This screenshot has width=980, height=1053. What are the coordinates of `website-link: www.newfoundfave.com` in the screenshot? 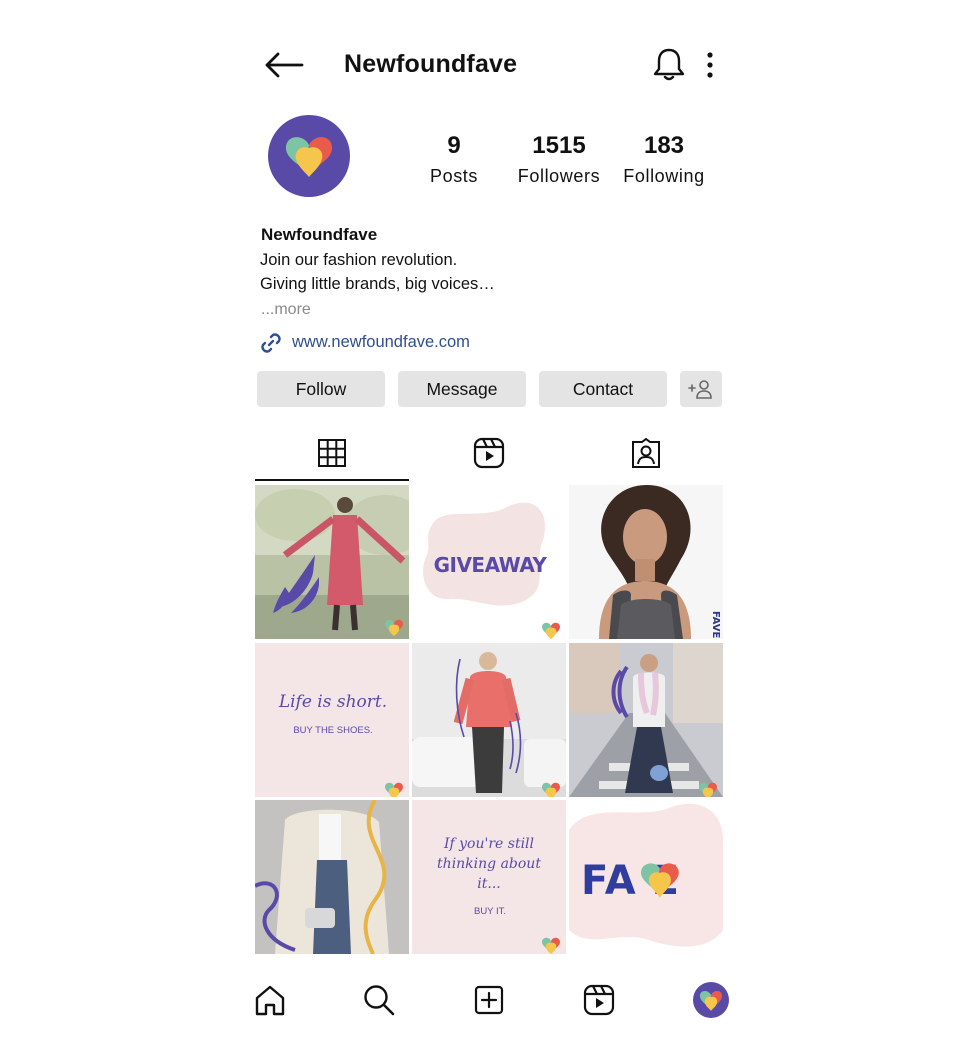 It's located at (381, 342).